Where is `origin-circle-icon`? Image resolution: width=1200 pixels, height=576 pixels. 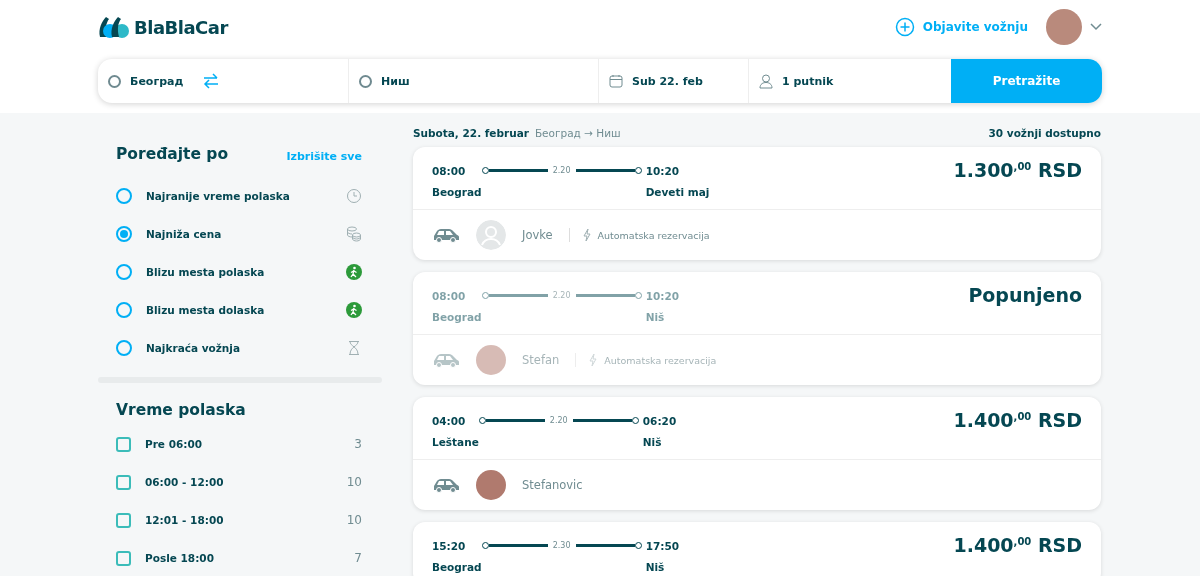
origin-circle-icon is located at coordinates (114, 81).